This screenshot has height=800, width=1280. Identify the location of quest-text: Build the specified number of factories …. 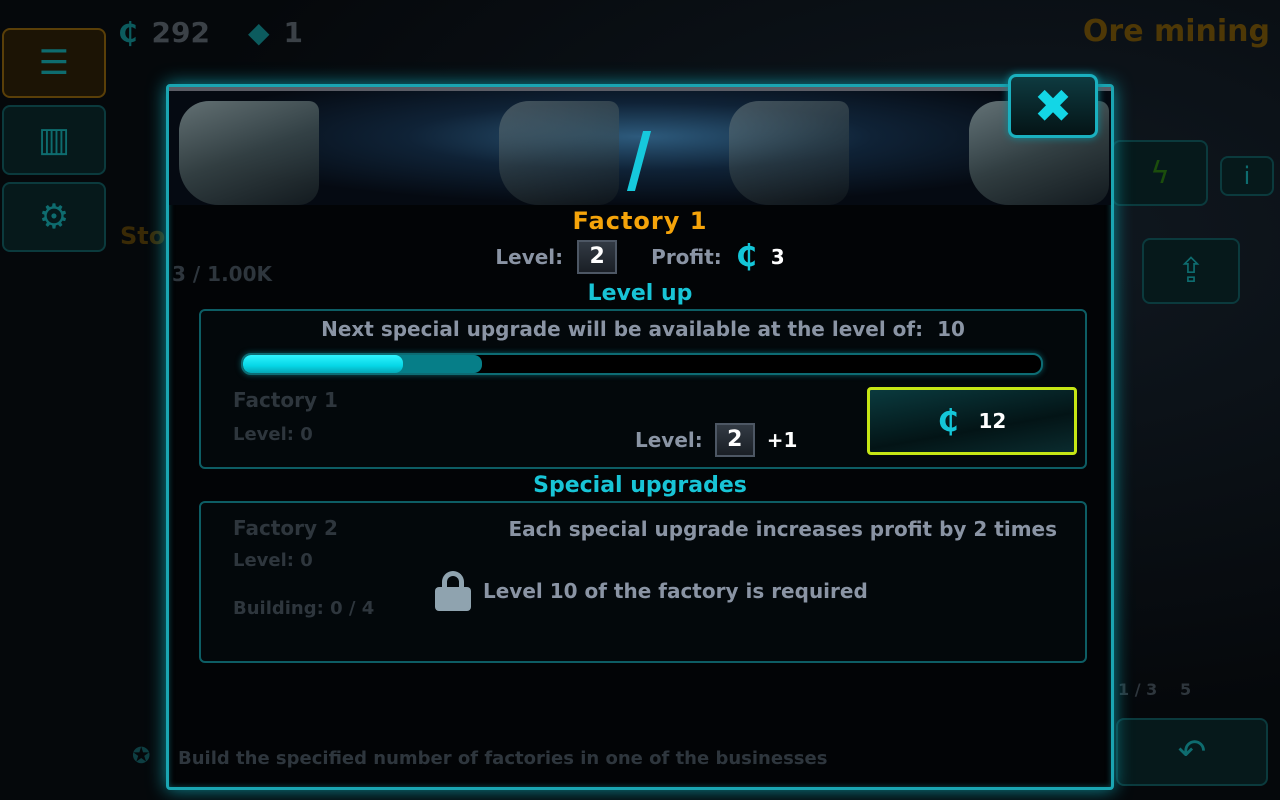
(503, 758).